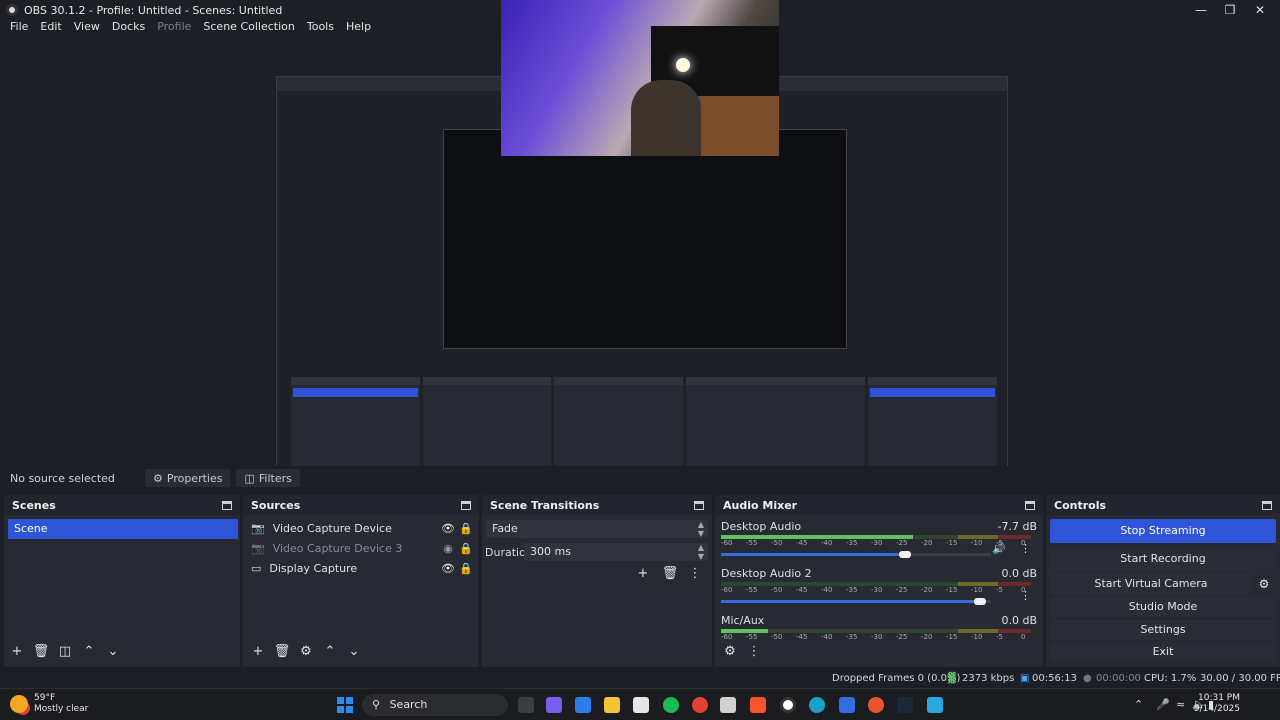 This screenshot has height=720, width=1280. Describe the element at coordinates (50, 27) in the screenshot. I see `menu-edit: Edit` at that location.